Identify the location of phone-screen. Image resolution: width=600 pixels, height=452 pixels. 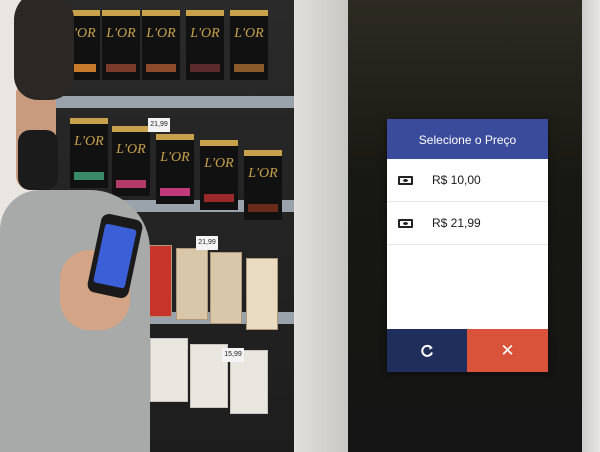
(115, 256).